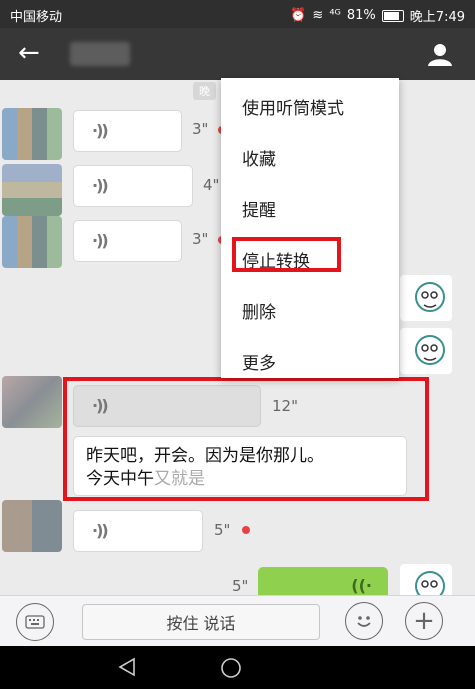 The height and width of the screenshot is (689, 475). Describe the element at coordinates (231, 668) in the screenshot. I see `home-nav-icon` at that location.